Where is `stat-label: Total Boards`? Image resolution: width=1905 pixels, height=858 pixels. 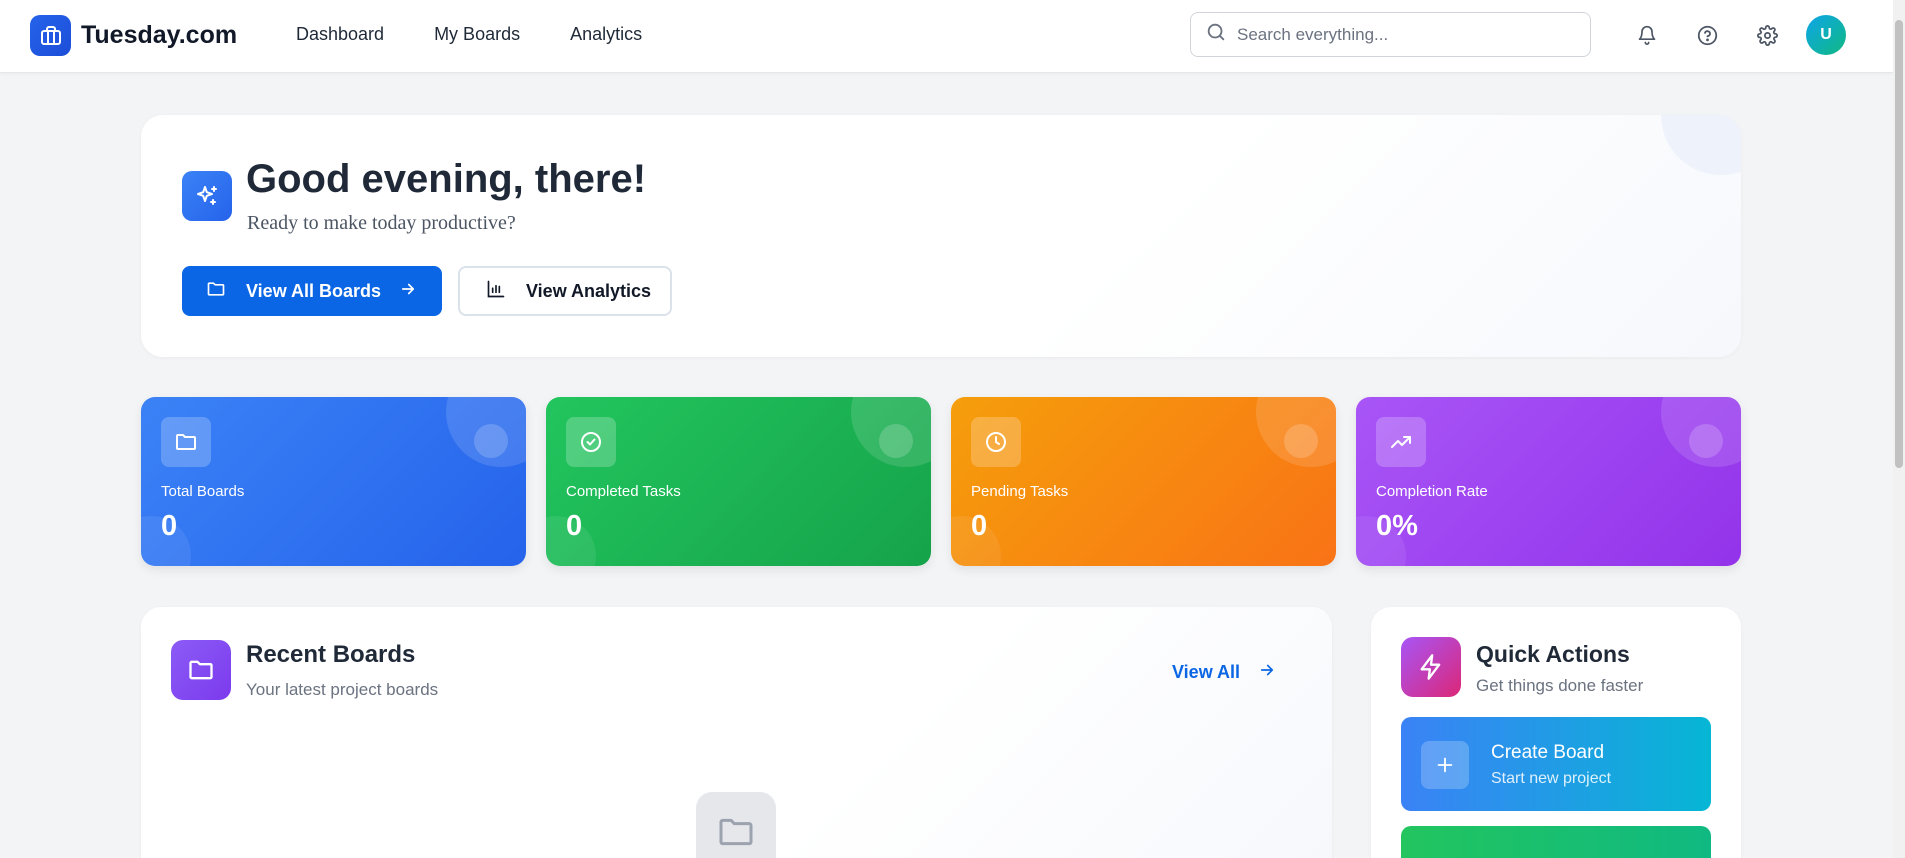
stat-label: Total Boards is located at coordinates (203, 491).